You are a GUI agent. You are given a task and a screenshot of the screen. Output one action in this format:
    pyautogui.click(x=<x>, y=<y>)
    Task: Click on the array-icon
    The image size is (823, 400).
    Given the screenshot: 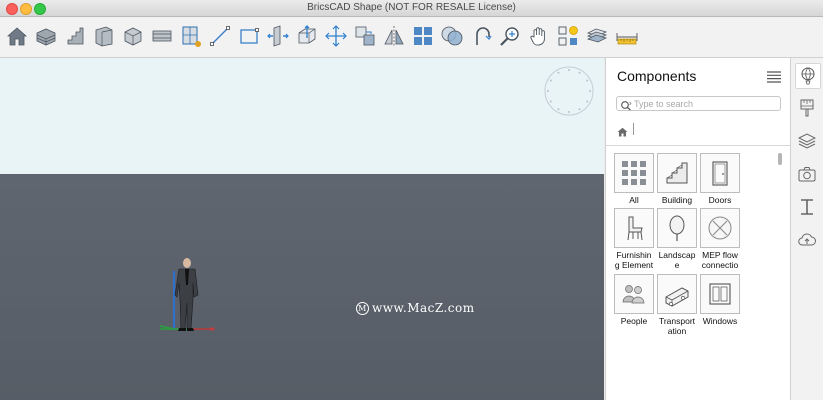 What is the action you would take?
    pyautogui.click(x=423, y=36)
    